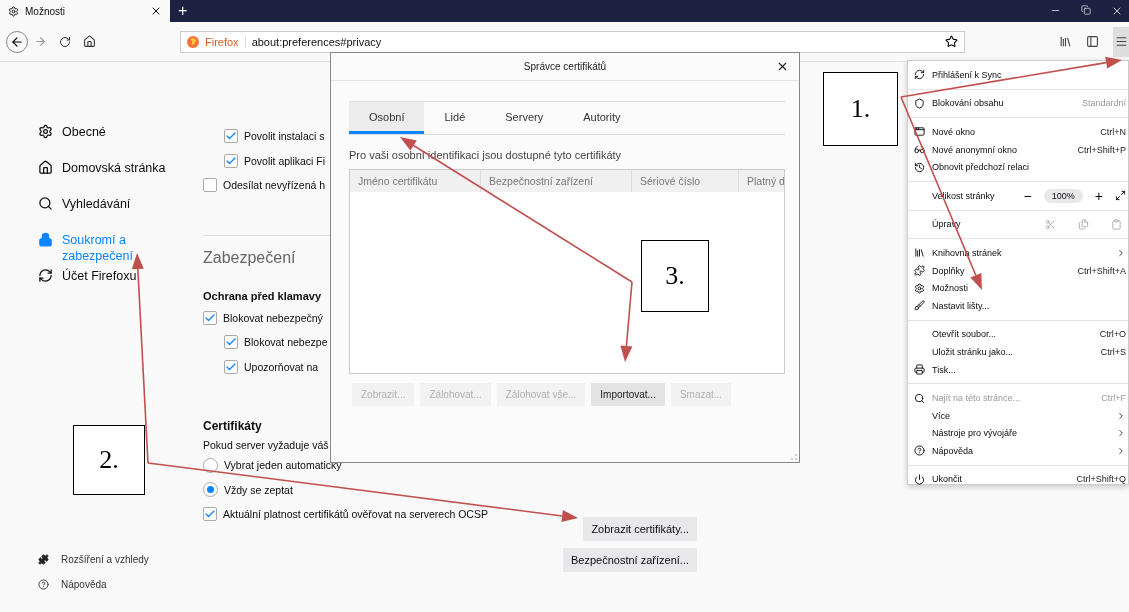  What do you see at coordinates (258, 489) in the screenshot?
I see `radio-label: Vždy se zeptat` at bounding box center [258, 489].